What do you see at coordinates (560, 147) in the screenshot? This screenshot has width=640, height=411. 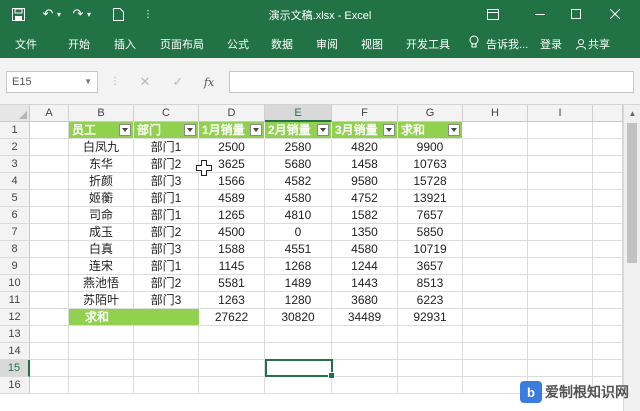 I see `cell-i2` at bounding box center [560, 147].